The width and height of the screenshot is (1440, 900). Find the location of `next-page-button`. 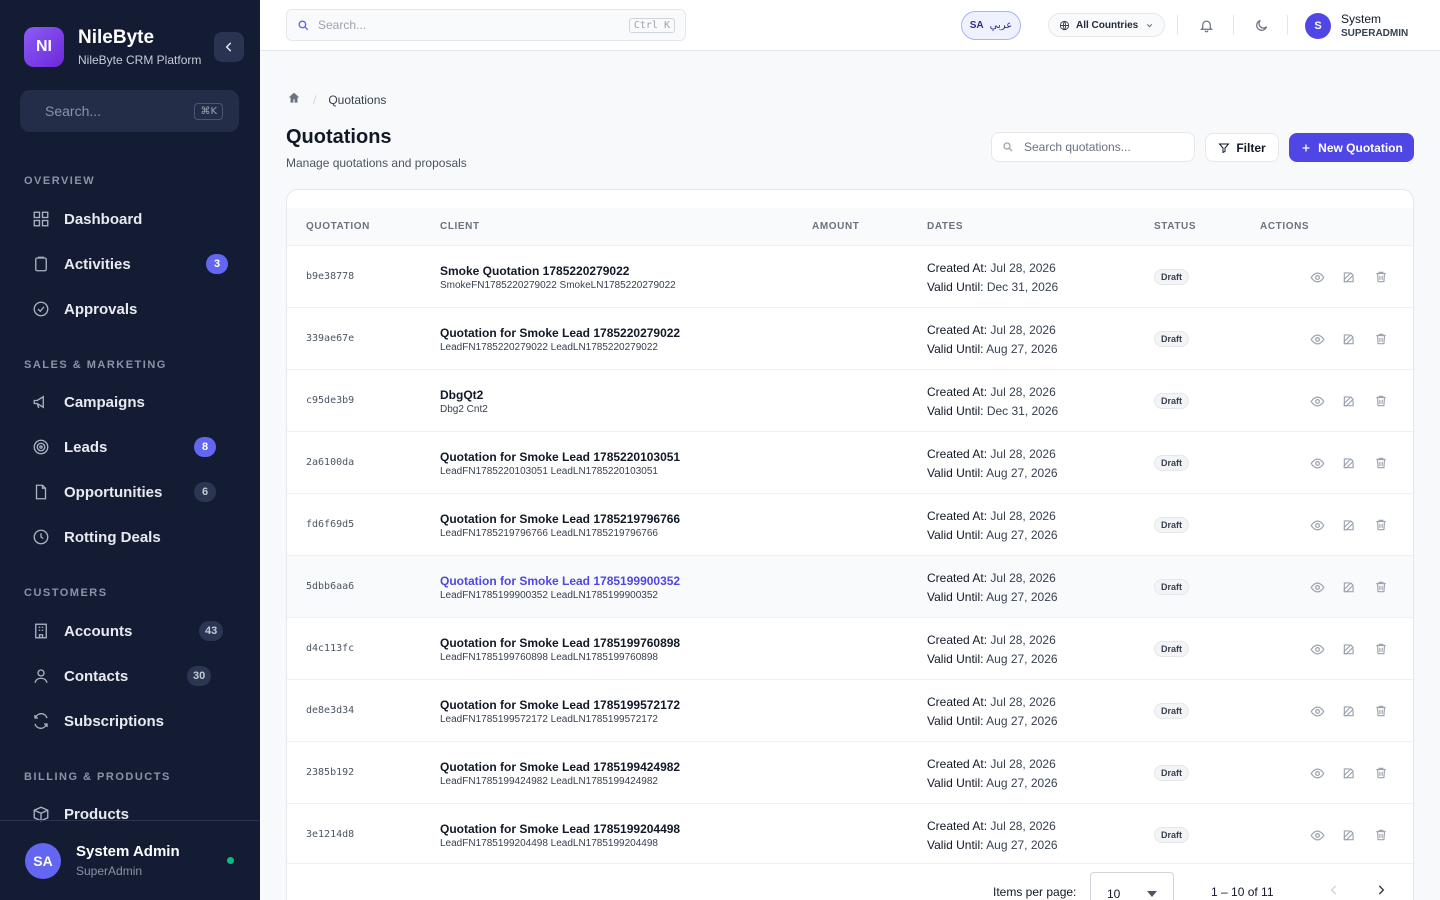

next-page-button is located at coordinates (1381, 890).